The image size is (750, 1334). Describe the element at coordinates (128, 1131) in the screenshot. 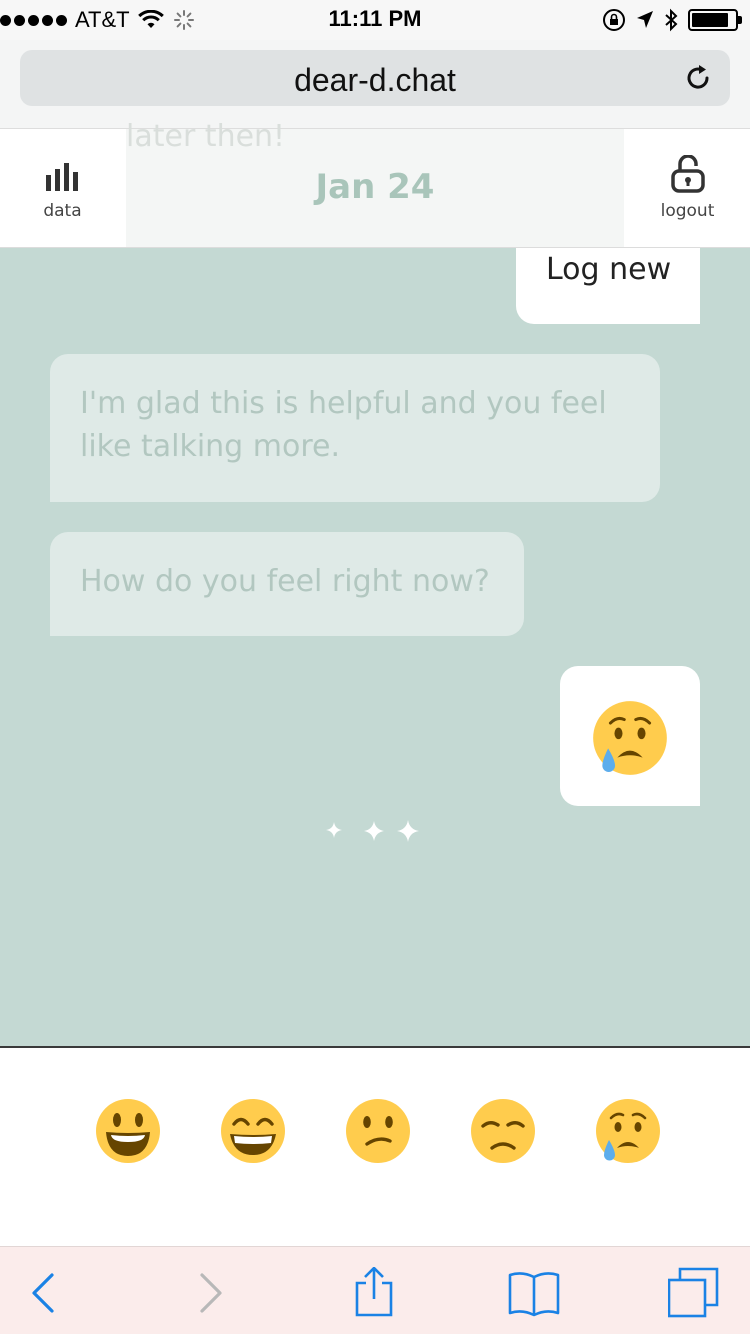

I see `smiley-face-icon` at that location.